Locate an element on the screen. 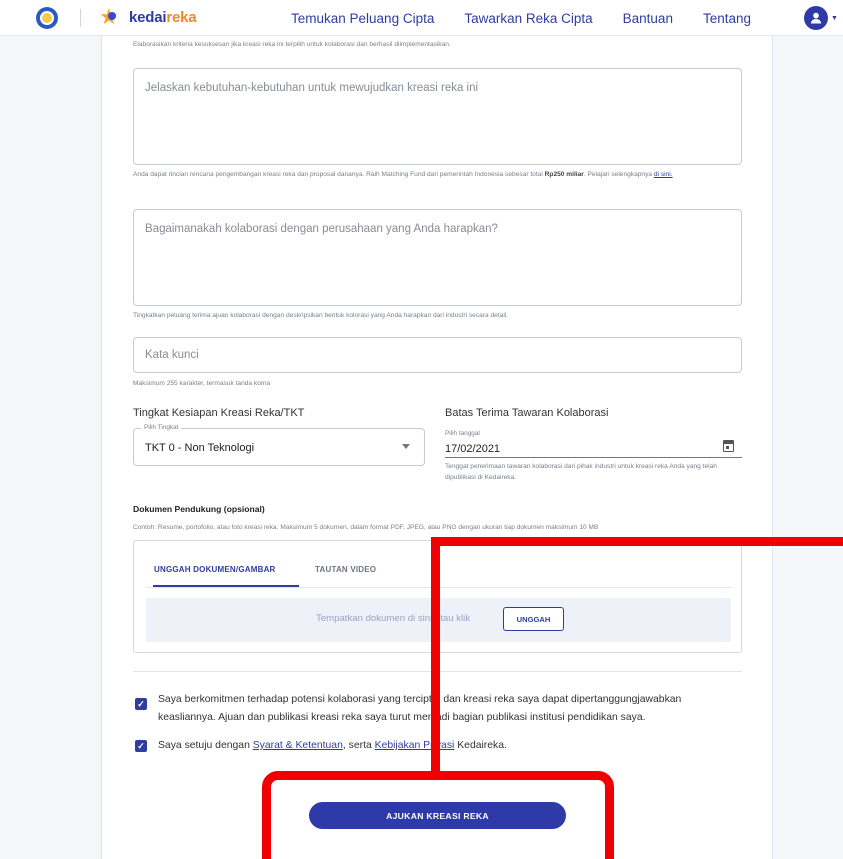 The image size is (843, 859). annotation-arrow-horizontal is located at coordinates (637, 541).